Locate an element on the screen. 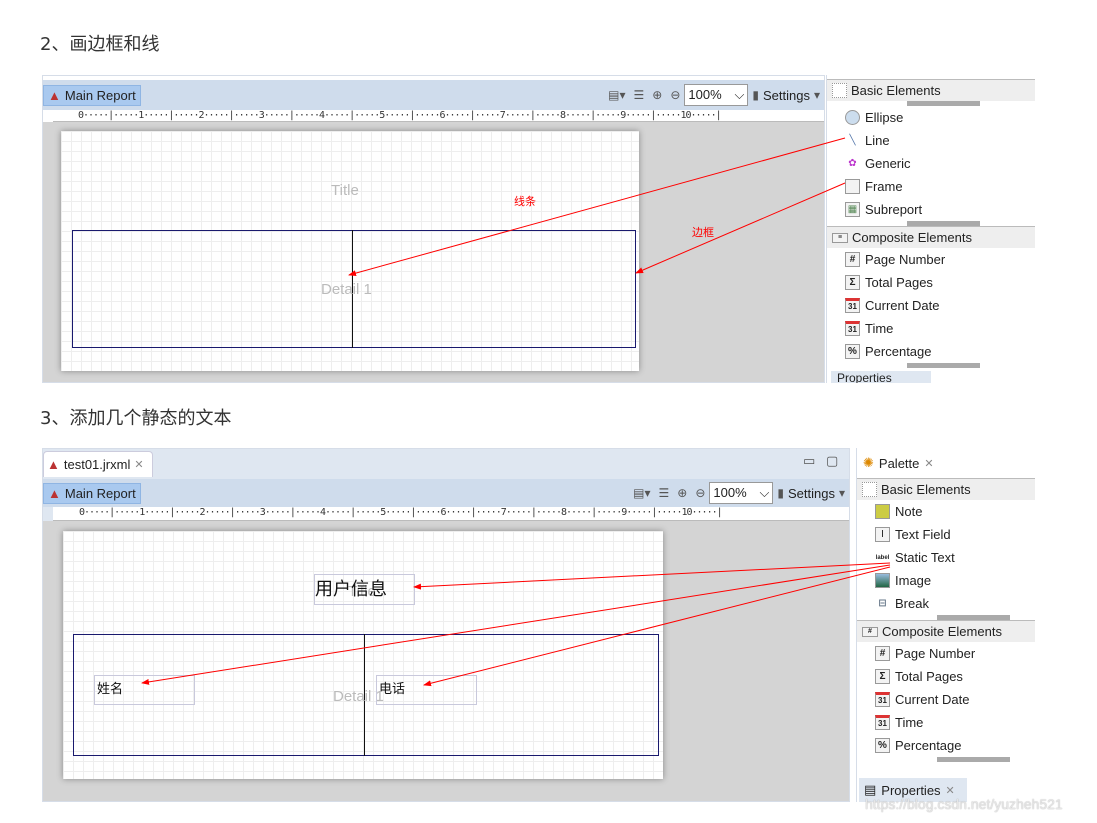  generic-icon: ✿ is located at coordinates (852, 163).